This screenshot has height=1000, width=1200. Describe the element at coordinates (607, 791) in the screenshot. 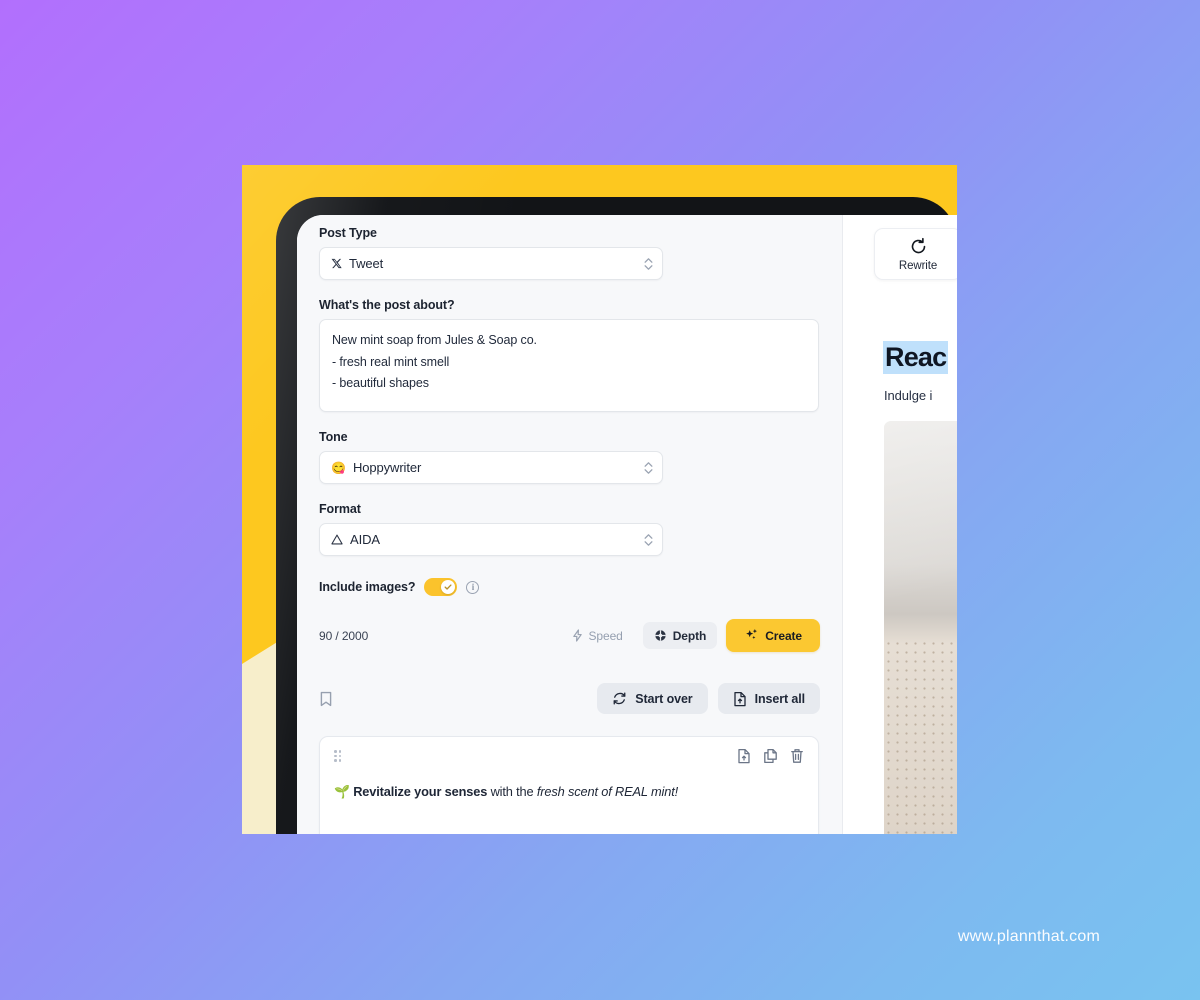

I see `result-text-italic: fresh scent of REAL mint!` at that location.